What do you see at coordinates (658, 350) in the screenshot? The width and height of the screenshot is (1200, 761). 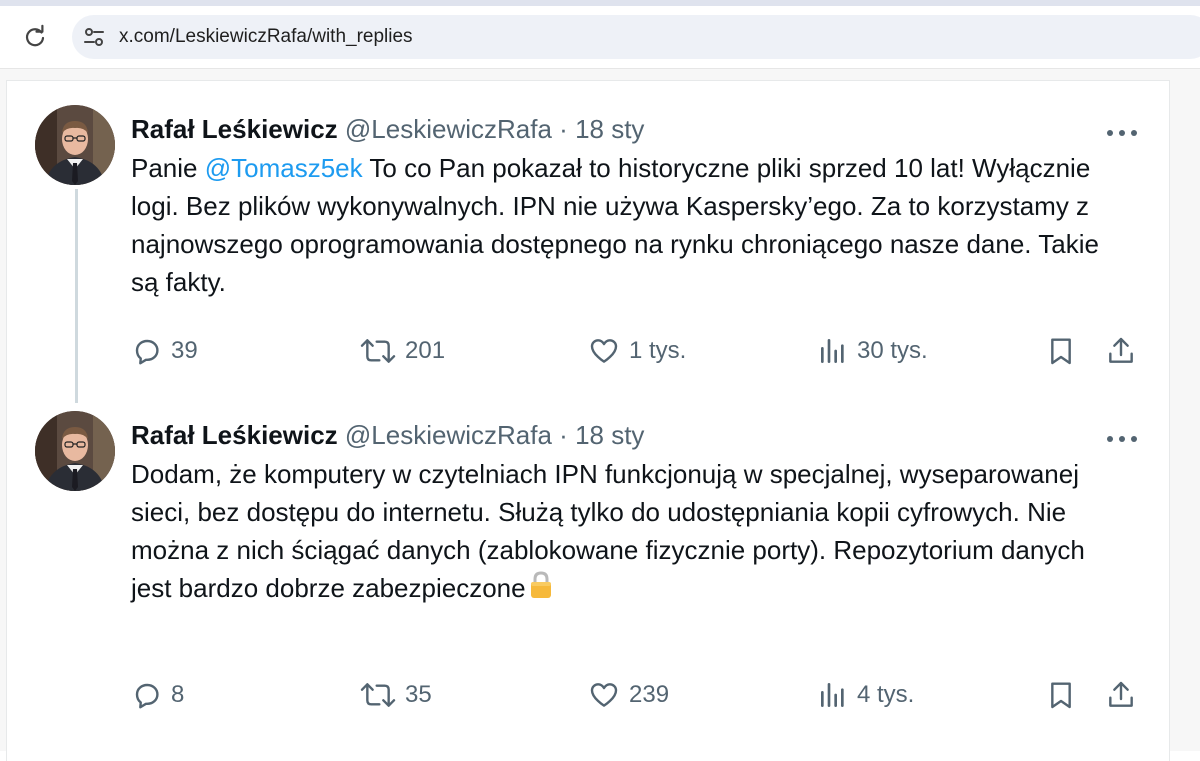 I see `like-count: 1 tys.` at bounding box center [658, 350].